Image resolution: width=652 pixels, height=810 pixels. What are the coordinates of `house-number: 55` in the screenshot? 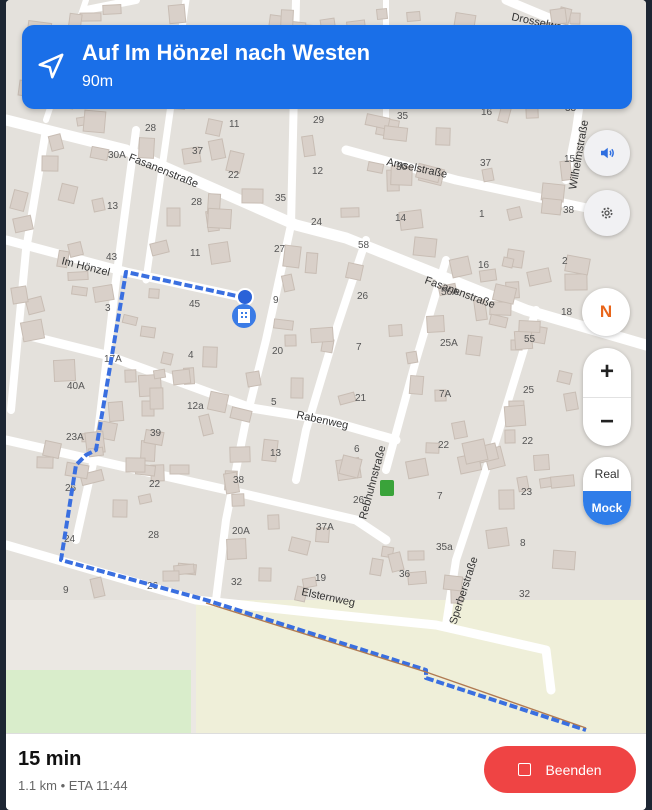 It's located at (530, 339).